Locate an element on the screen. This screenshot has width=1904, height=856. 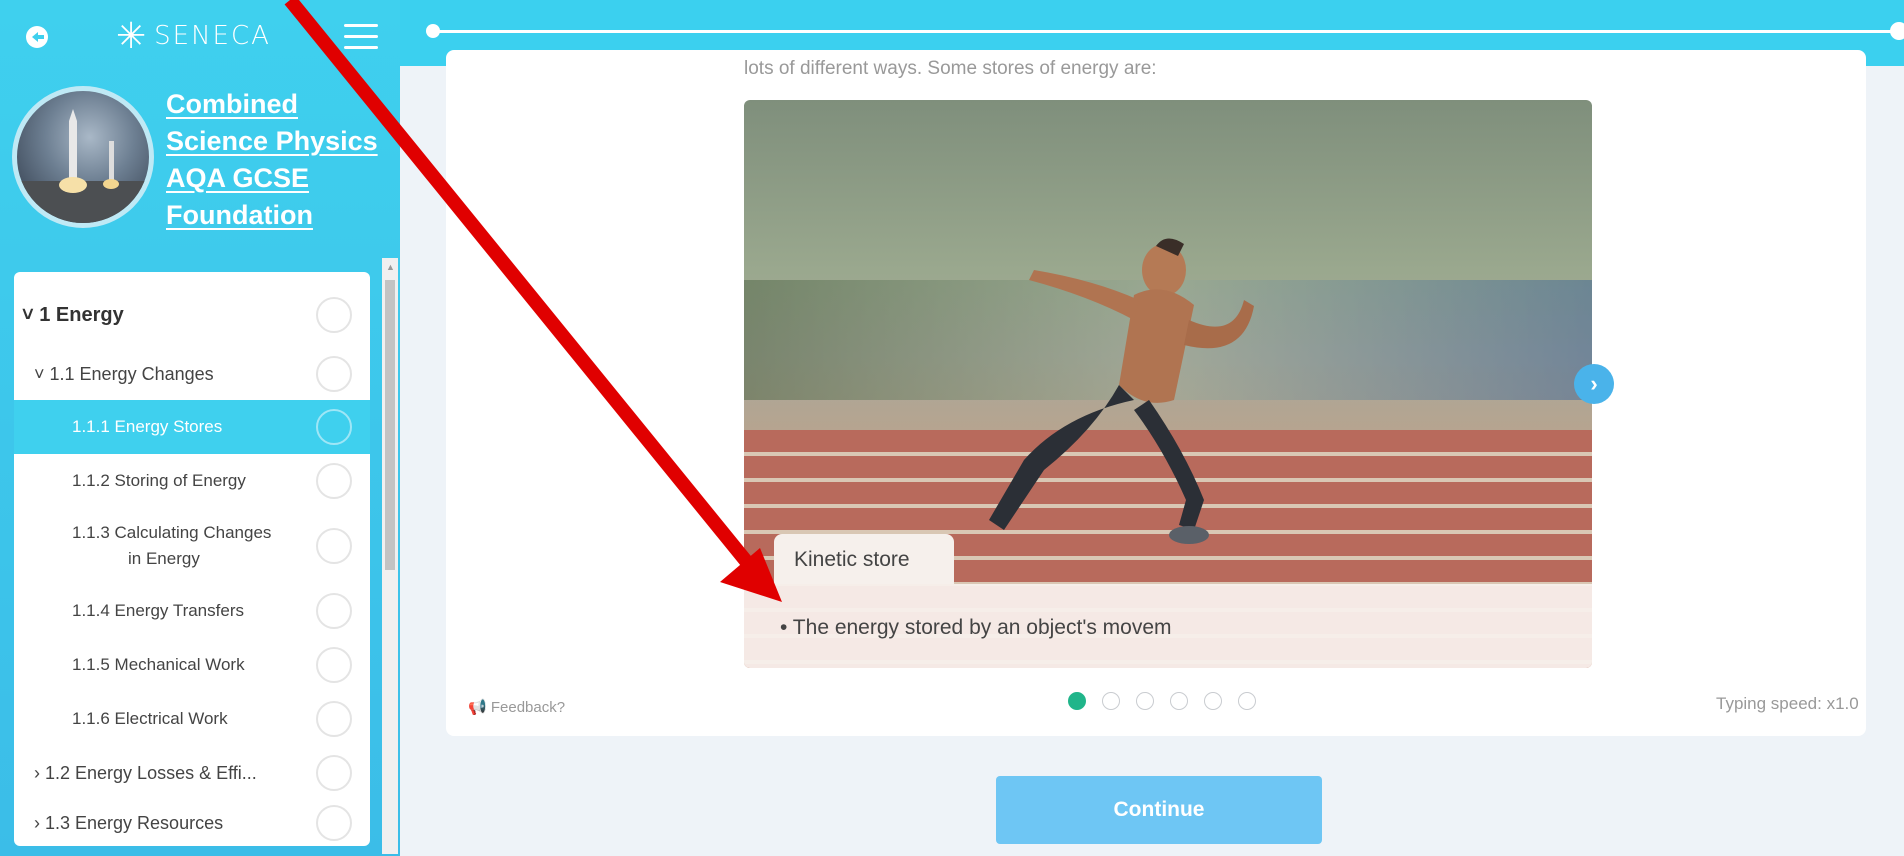
logo-text: SENECA is located at coordinates (212, 36).